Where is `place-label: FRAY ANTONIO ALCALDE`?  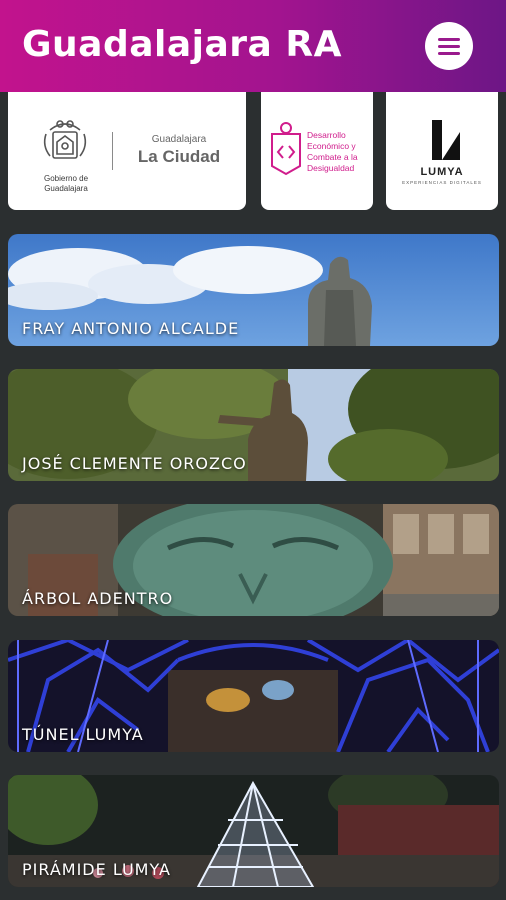 place-label: FRAY ANTONIO ALCALDE is located at coordinates (131, 328).